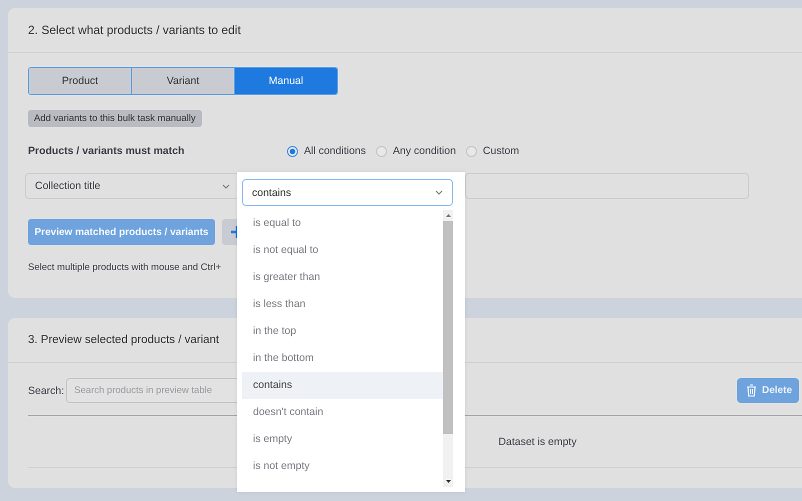 The image size is (802, 501). I want to click on field-select: Collection title, so click(132, 186).